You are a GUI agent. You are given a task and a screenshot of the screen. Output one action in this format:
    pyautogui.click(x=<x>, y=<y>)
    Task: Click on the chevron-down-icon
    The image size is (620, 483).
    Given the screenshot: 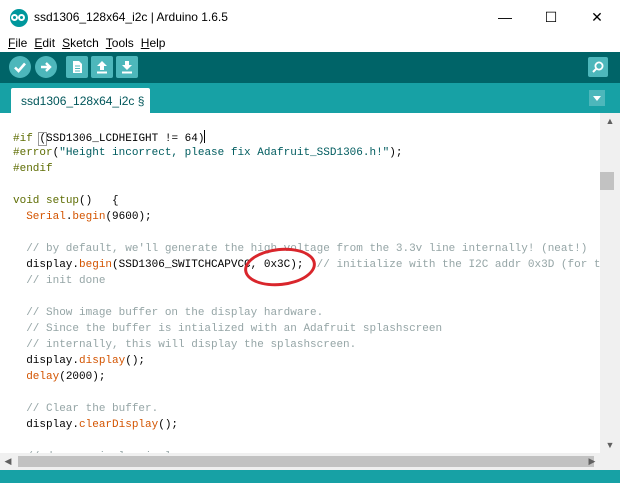 What is the action you would take?
    pyautogui.click(x=597, y=98)
    